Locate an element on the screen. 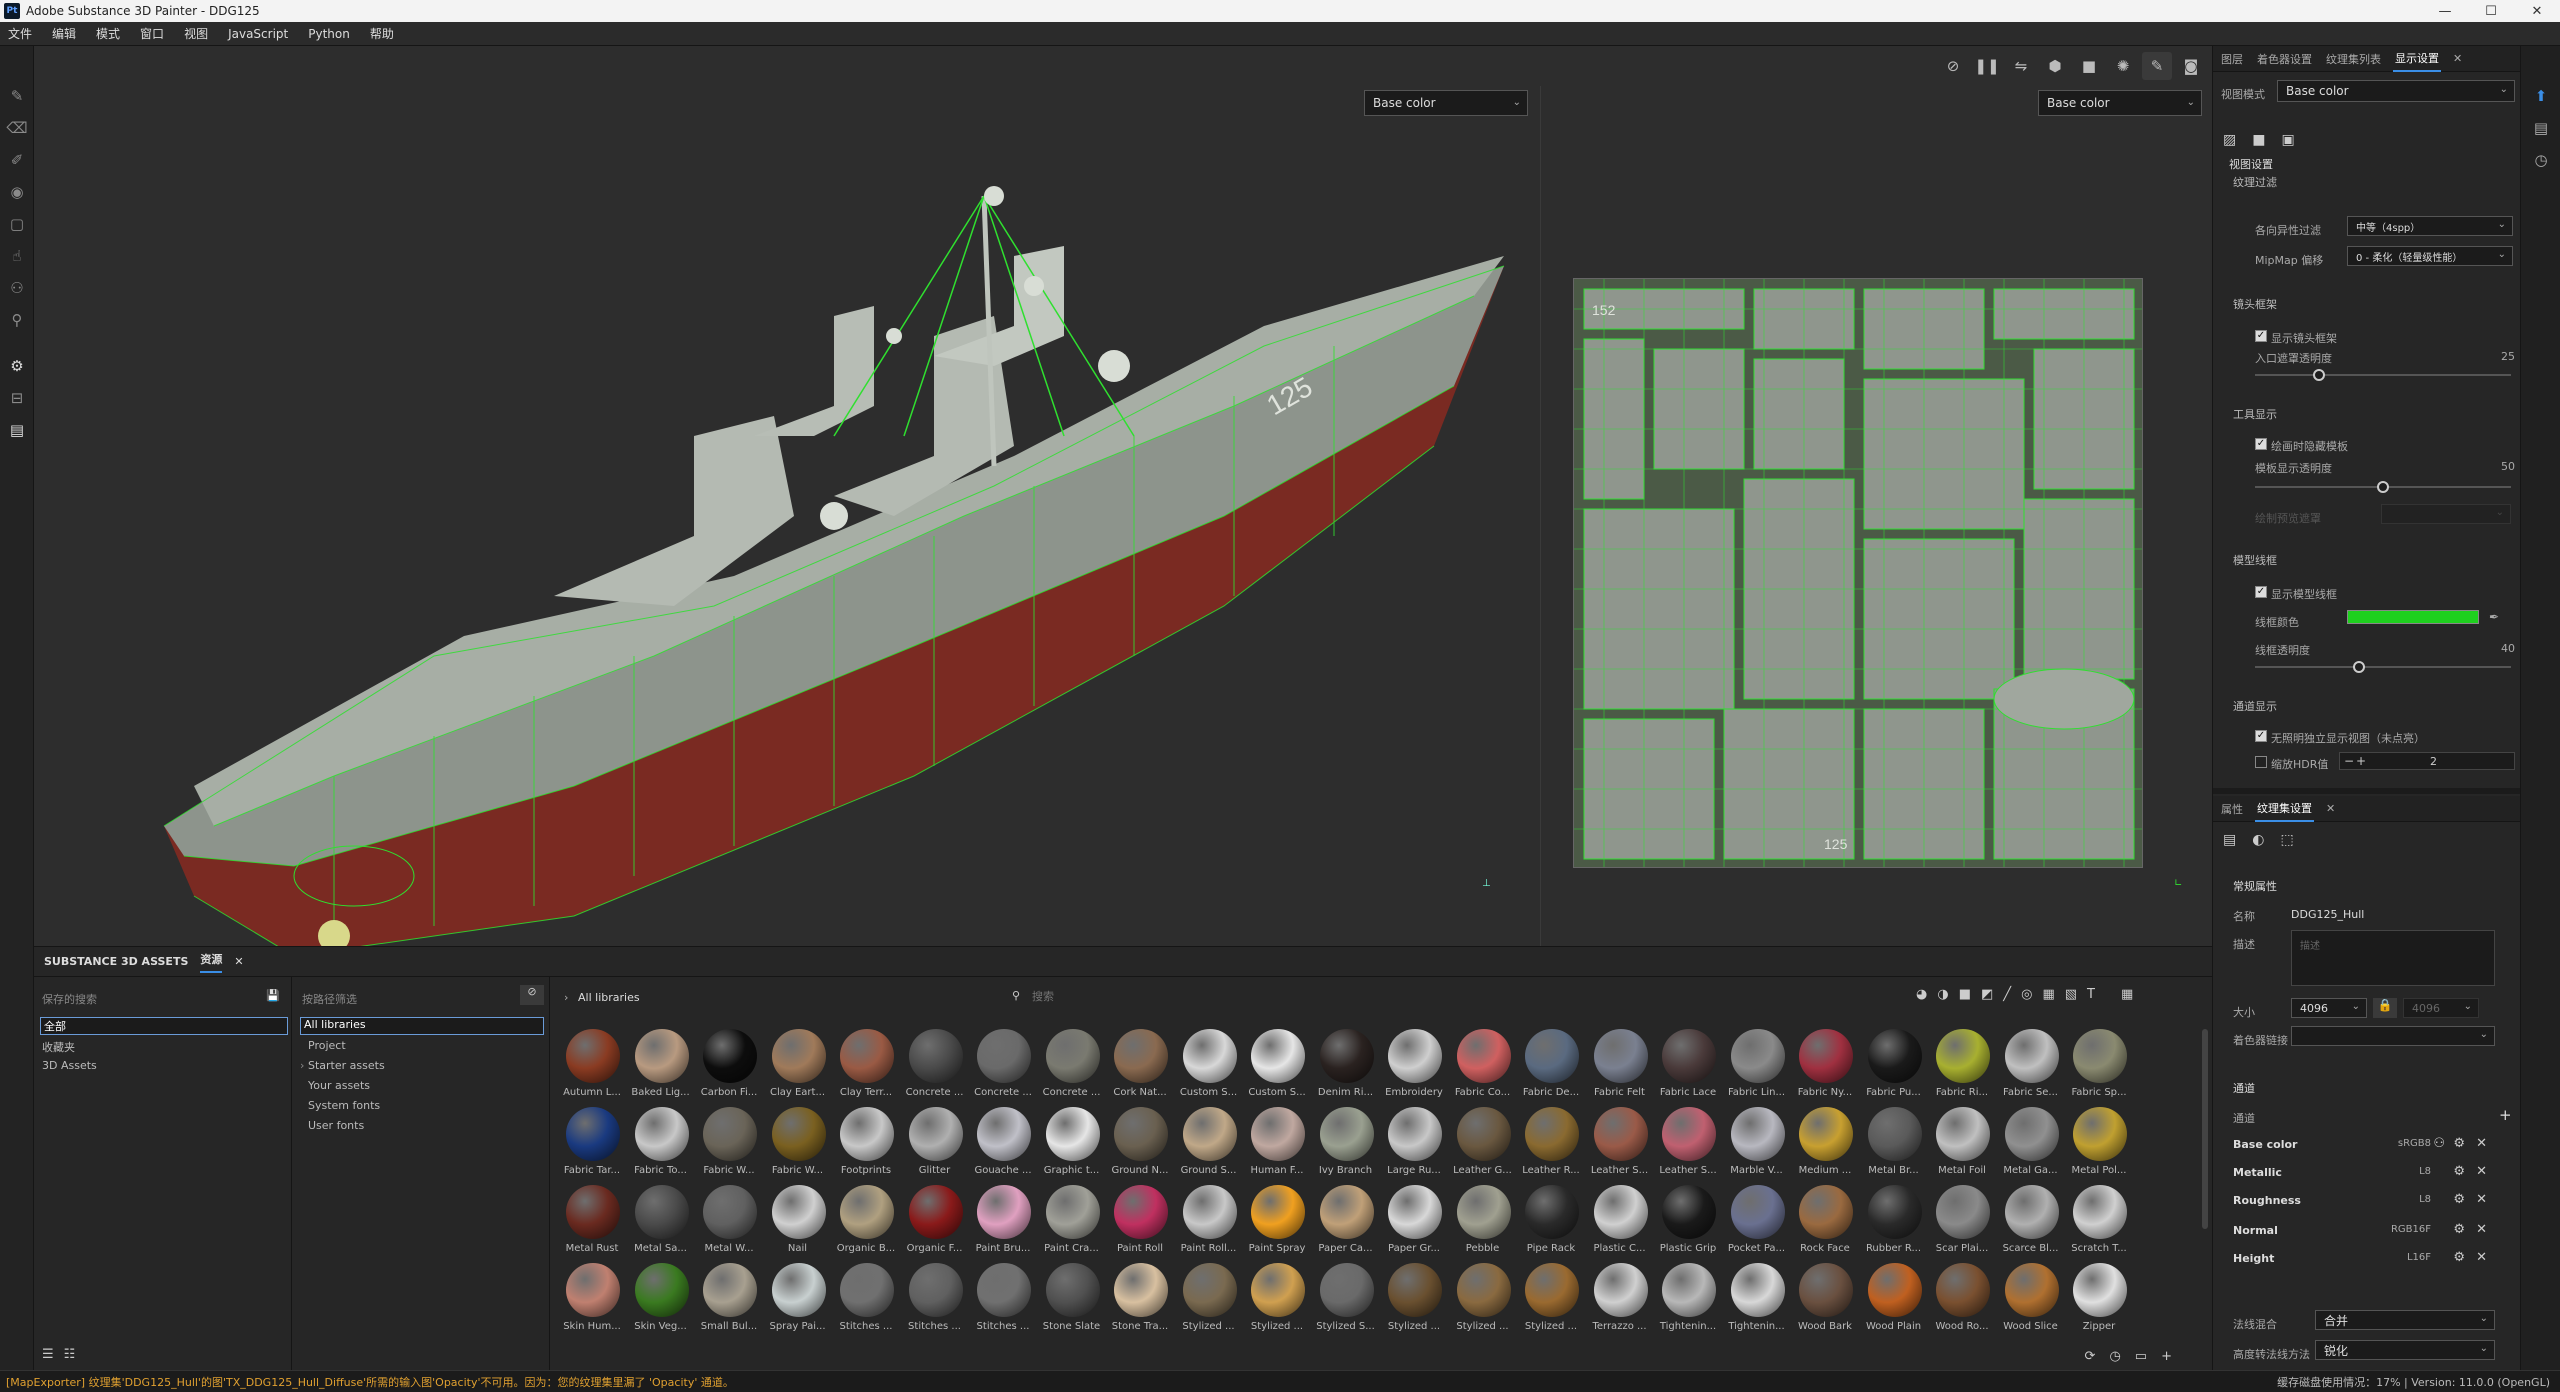  grid-view-icon: ▦ is located at coordinates (2127, 994).